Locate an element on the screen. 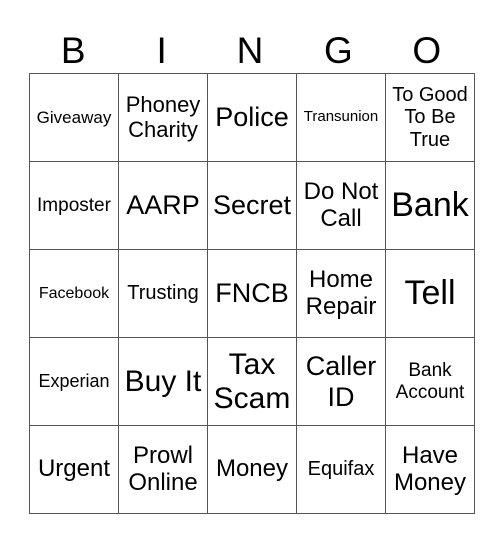  bingo-cell: Buy It is located at coordinates (163, 381).